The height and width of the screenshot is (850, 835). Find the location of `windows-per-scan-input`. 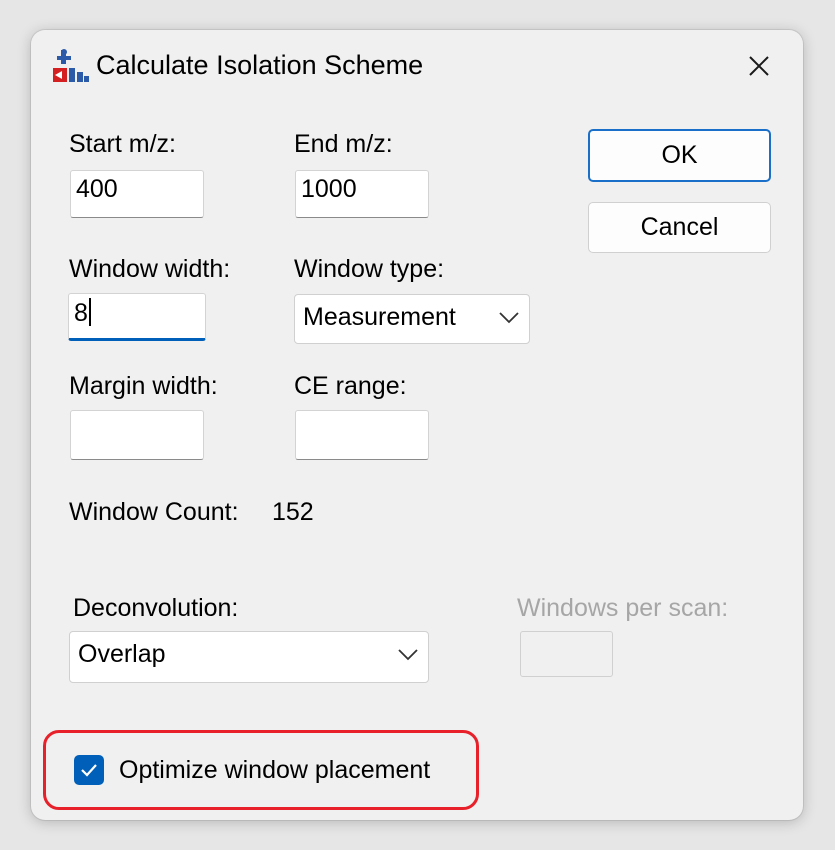

windows-per-scan-input is located at coordinates (566, 654).